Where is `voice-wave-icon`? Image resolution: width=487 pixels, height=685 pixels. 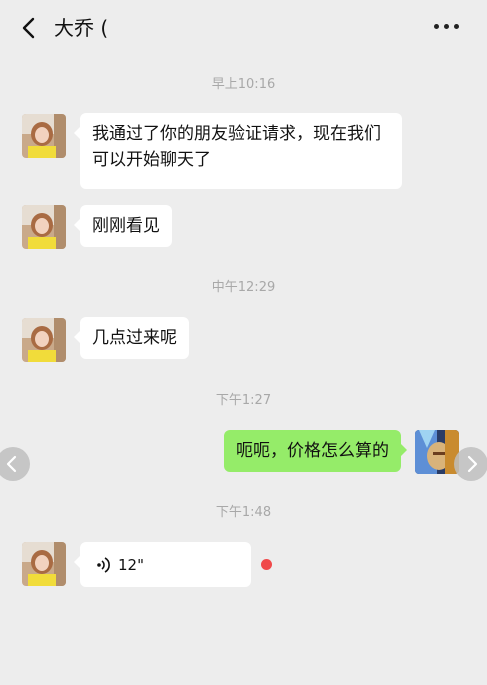
voice-wave-icon is located at coordinates (103, 564).